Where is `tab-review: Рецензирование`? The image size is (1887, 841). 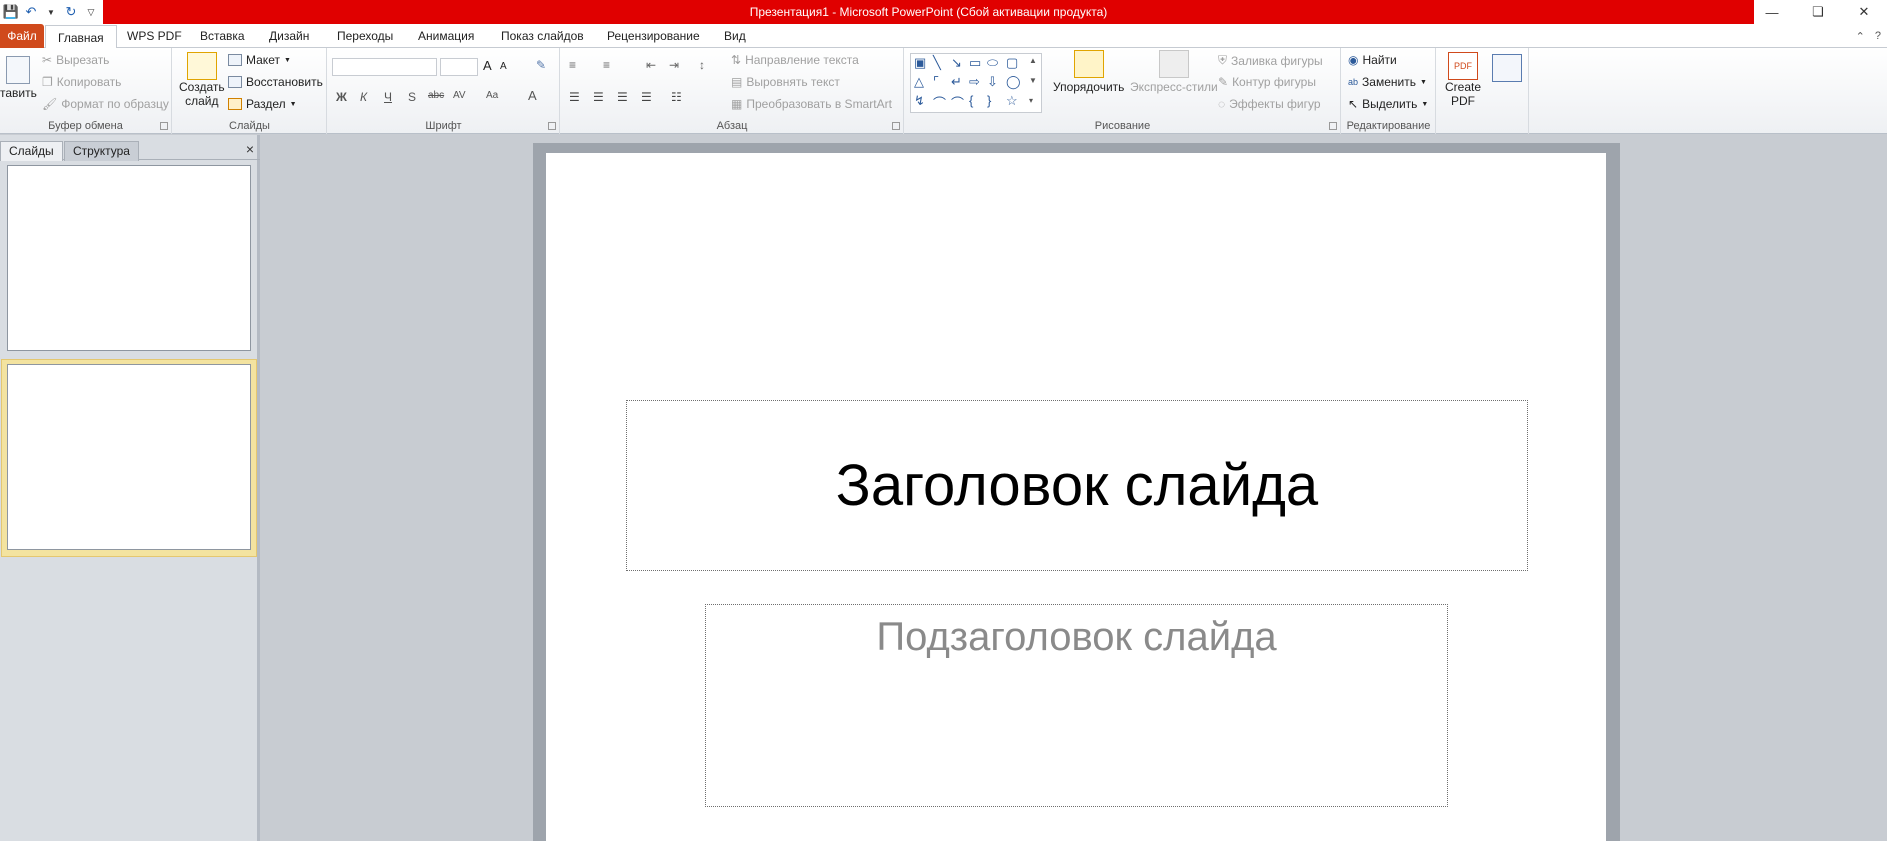
tab-review: Рецензирование is located at coordinates (653, 36).